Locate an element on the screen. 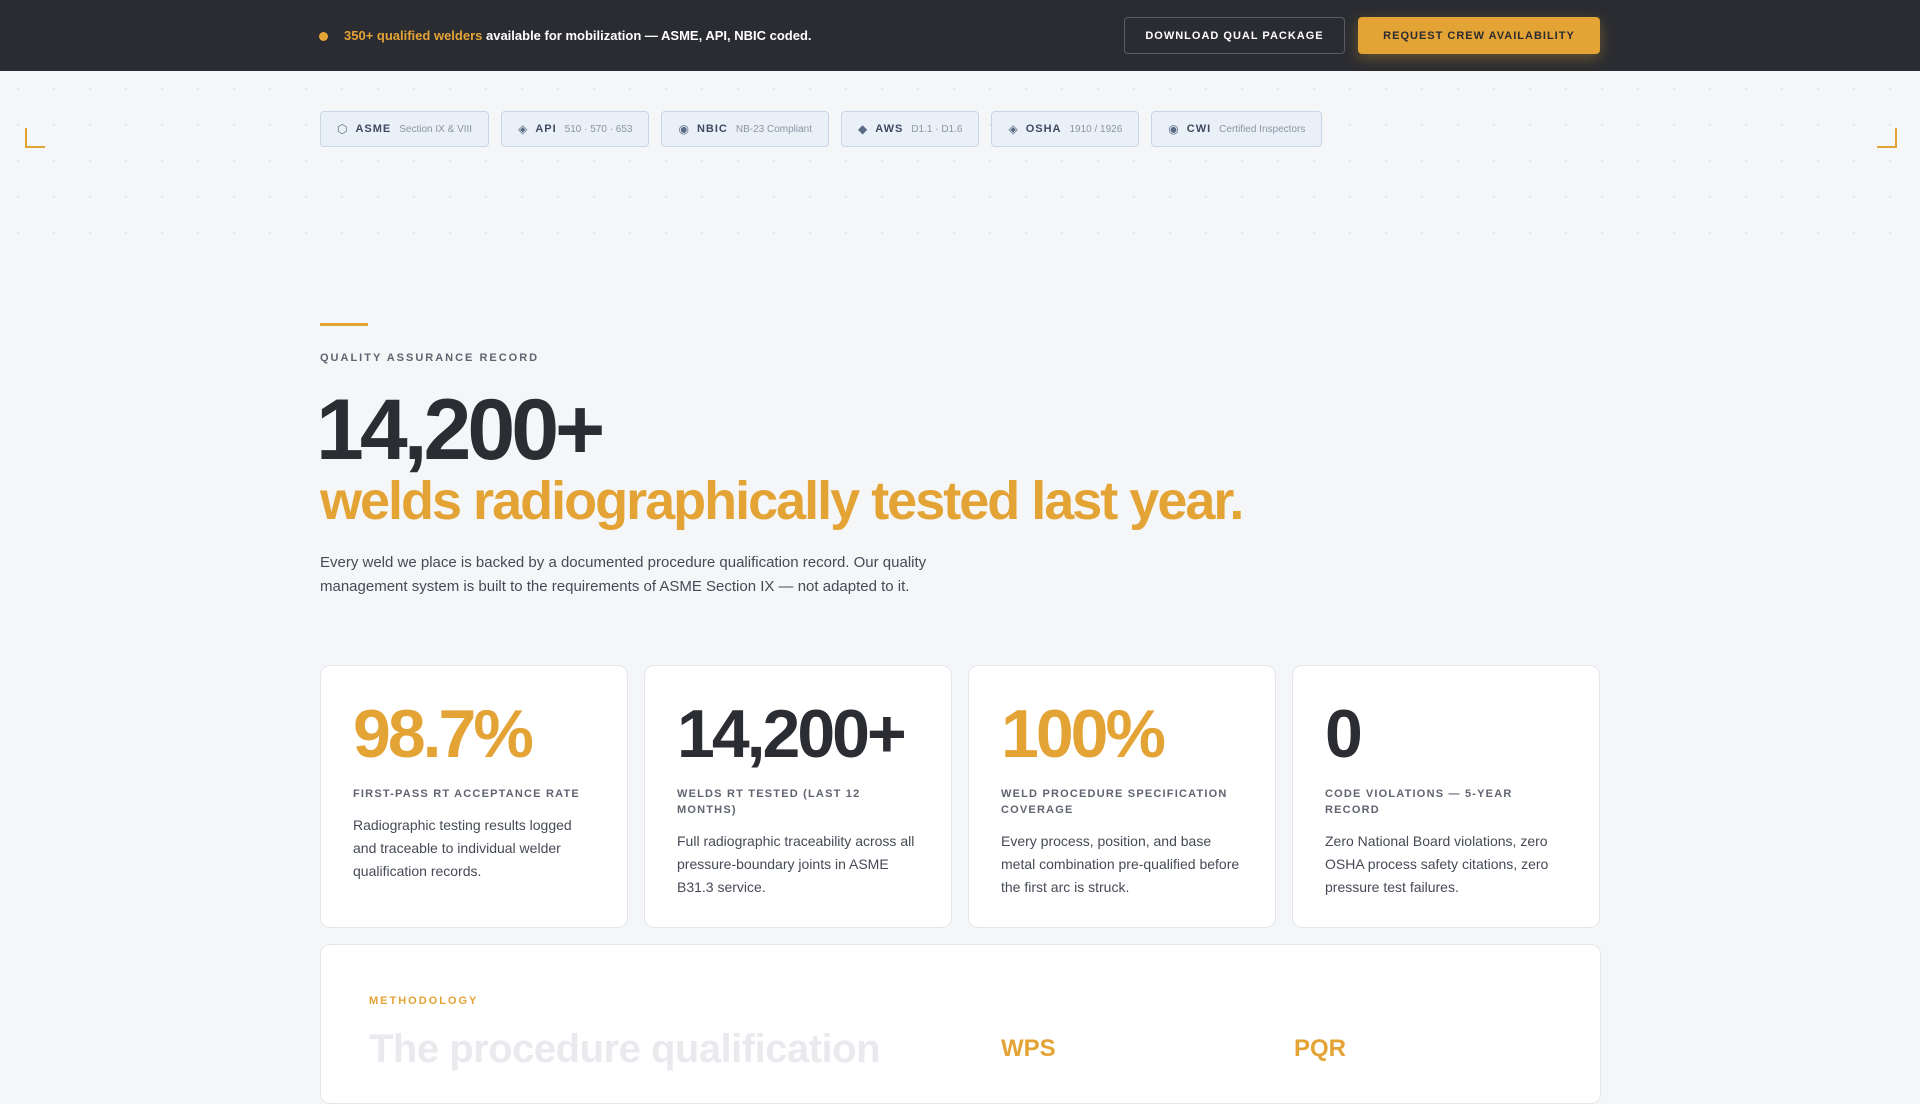  methodology-eyebrow: METHODOLOGY is located at coordinates (424, 1001).